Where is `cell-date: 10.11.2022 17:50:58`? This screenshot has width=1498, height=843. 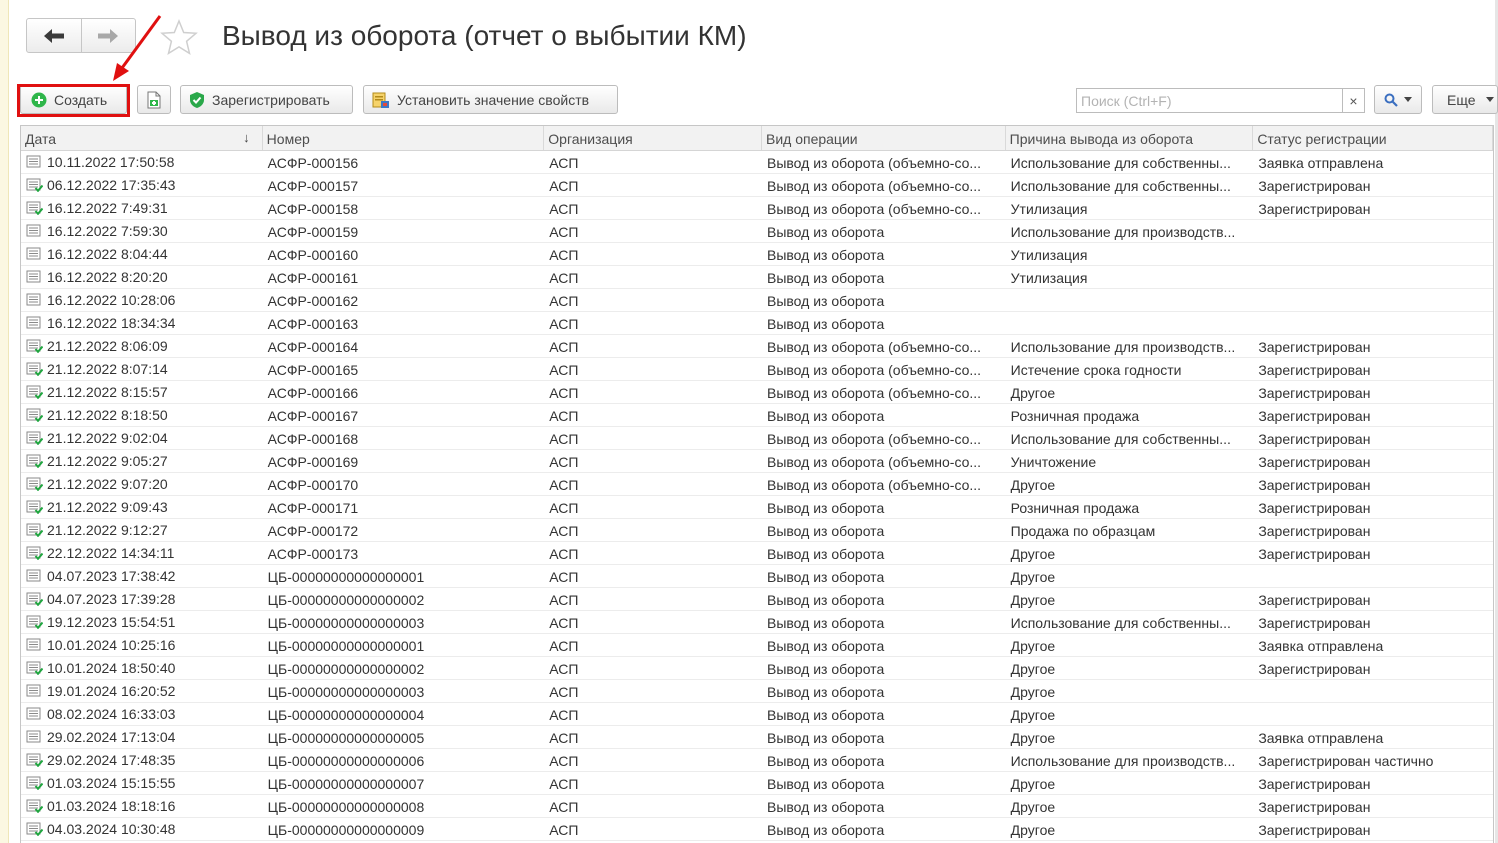 cell-date: 10.11.2022 17:50:58 is located at coordinates (142, 162).